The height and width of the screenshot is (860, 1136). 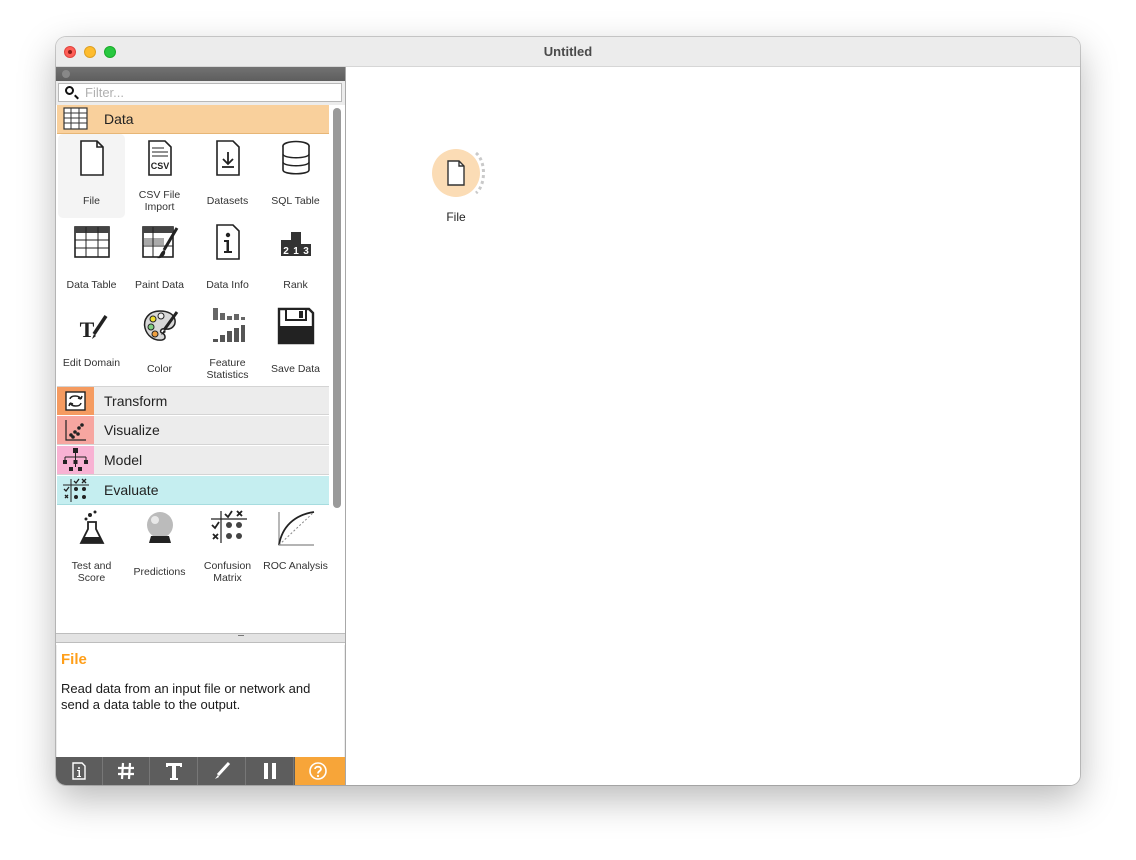 What do you see at coordinates (160, 158) in the screenshot?
I see `csv-file-icon: CSV` at bounding box center [160, 158].